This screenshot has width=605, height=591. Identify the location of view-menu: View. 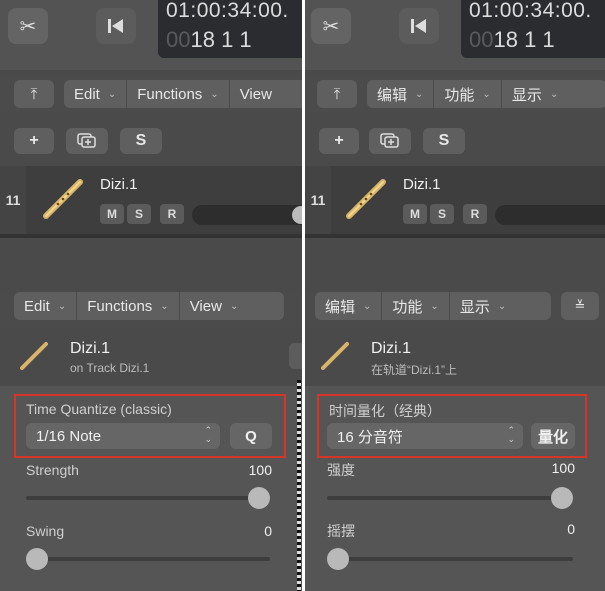
(256, 94).